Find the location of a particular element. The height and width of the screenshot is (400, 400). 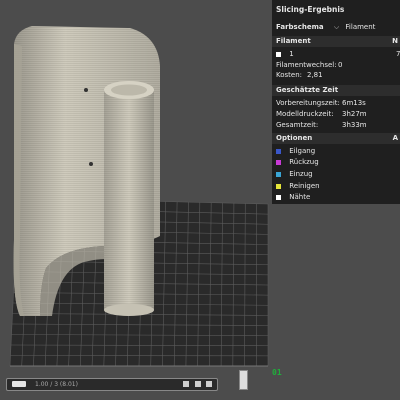

color-scheme-value: Filament is located at coordinates (360, 27).